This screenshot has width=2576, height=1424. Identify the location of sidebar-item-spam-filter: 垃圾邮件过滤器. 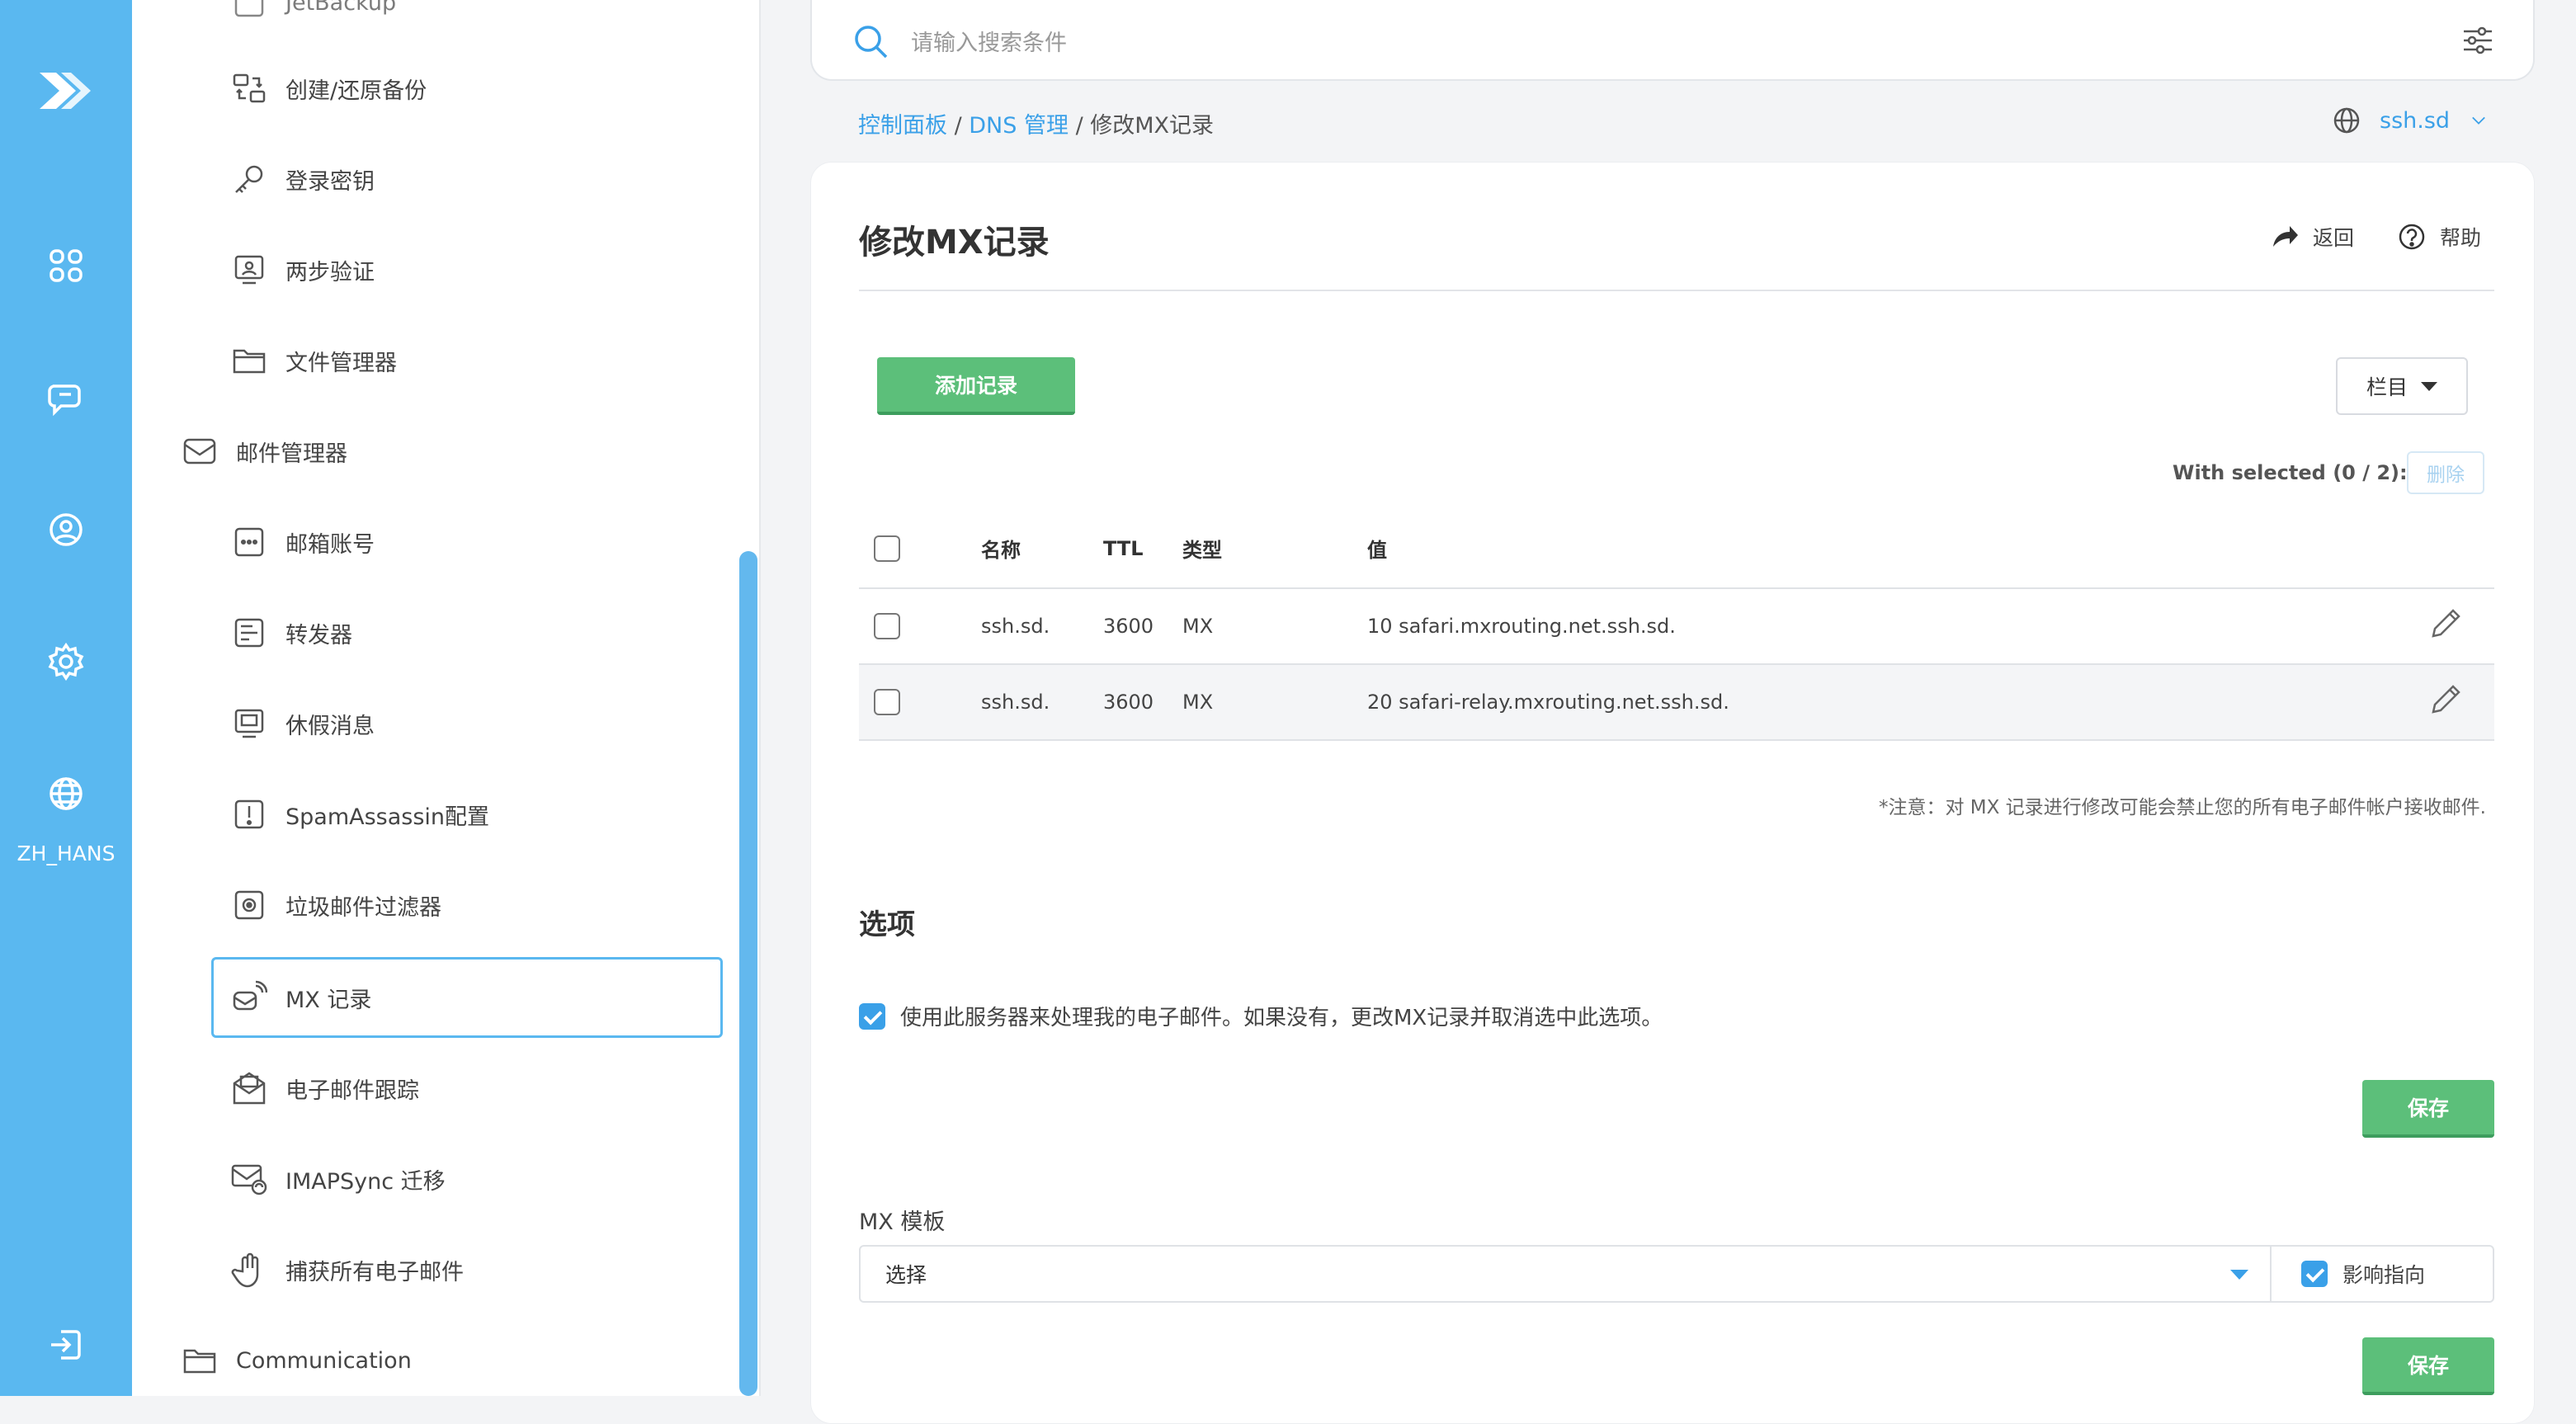
(336, 905).